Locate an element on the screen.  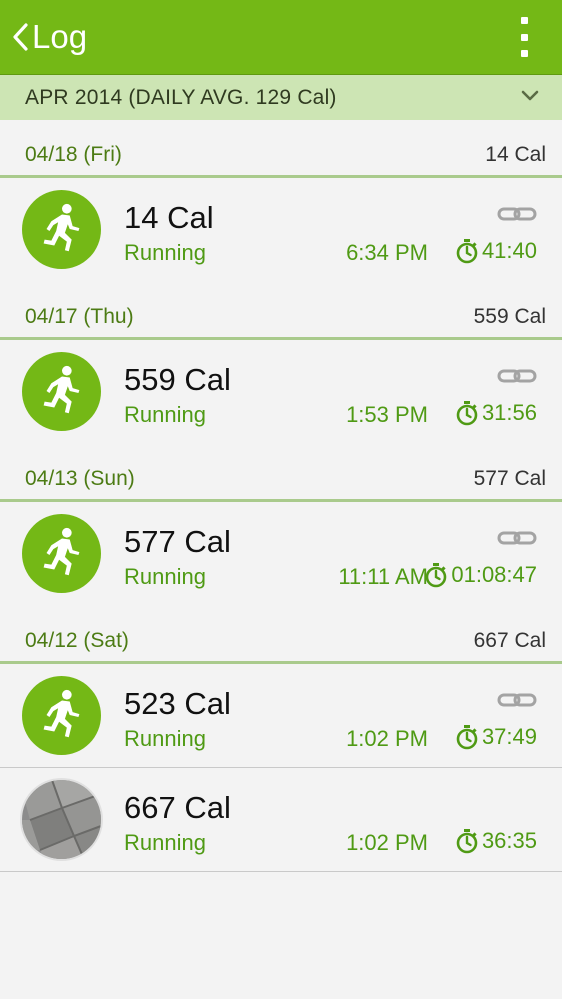
overflow-menu-button is located at coordinates (524, 37).